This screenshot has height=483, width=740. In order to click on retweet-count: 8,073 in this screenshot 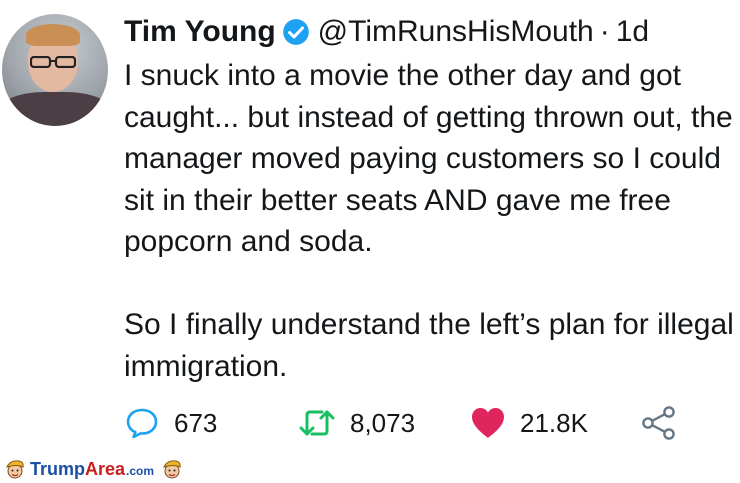, I will do `click(383, 422)`.